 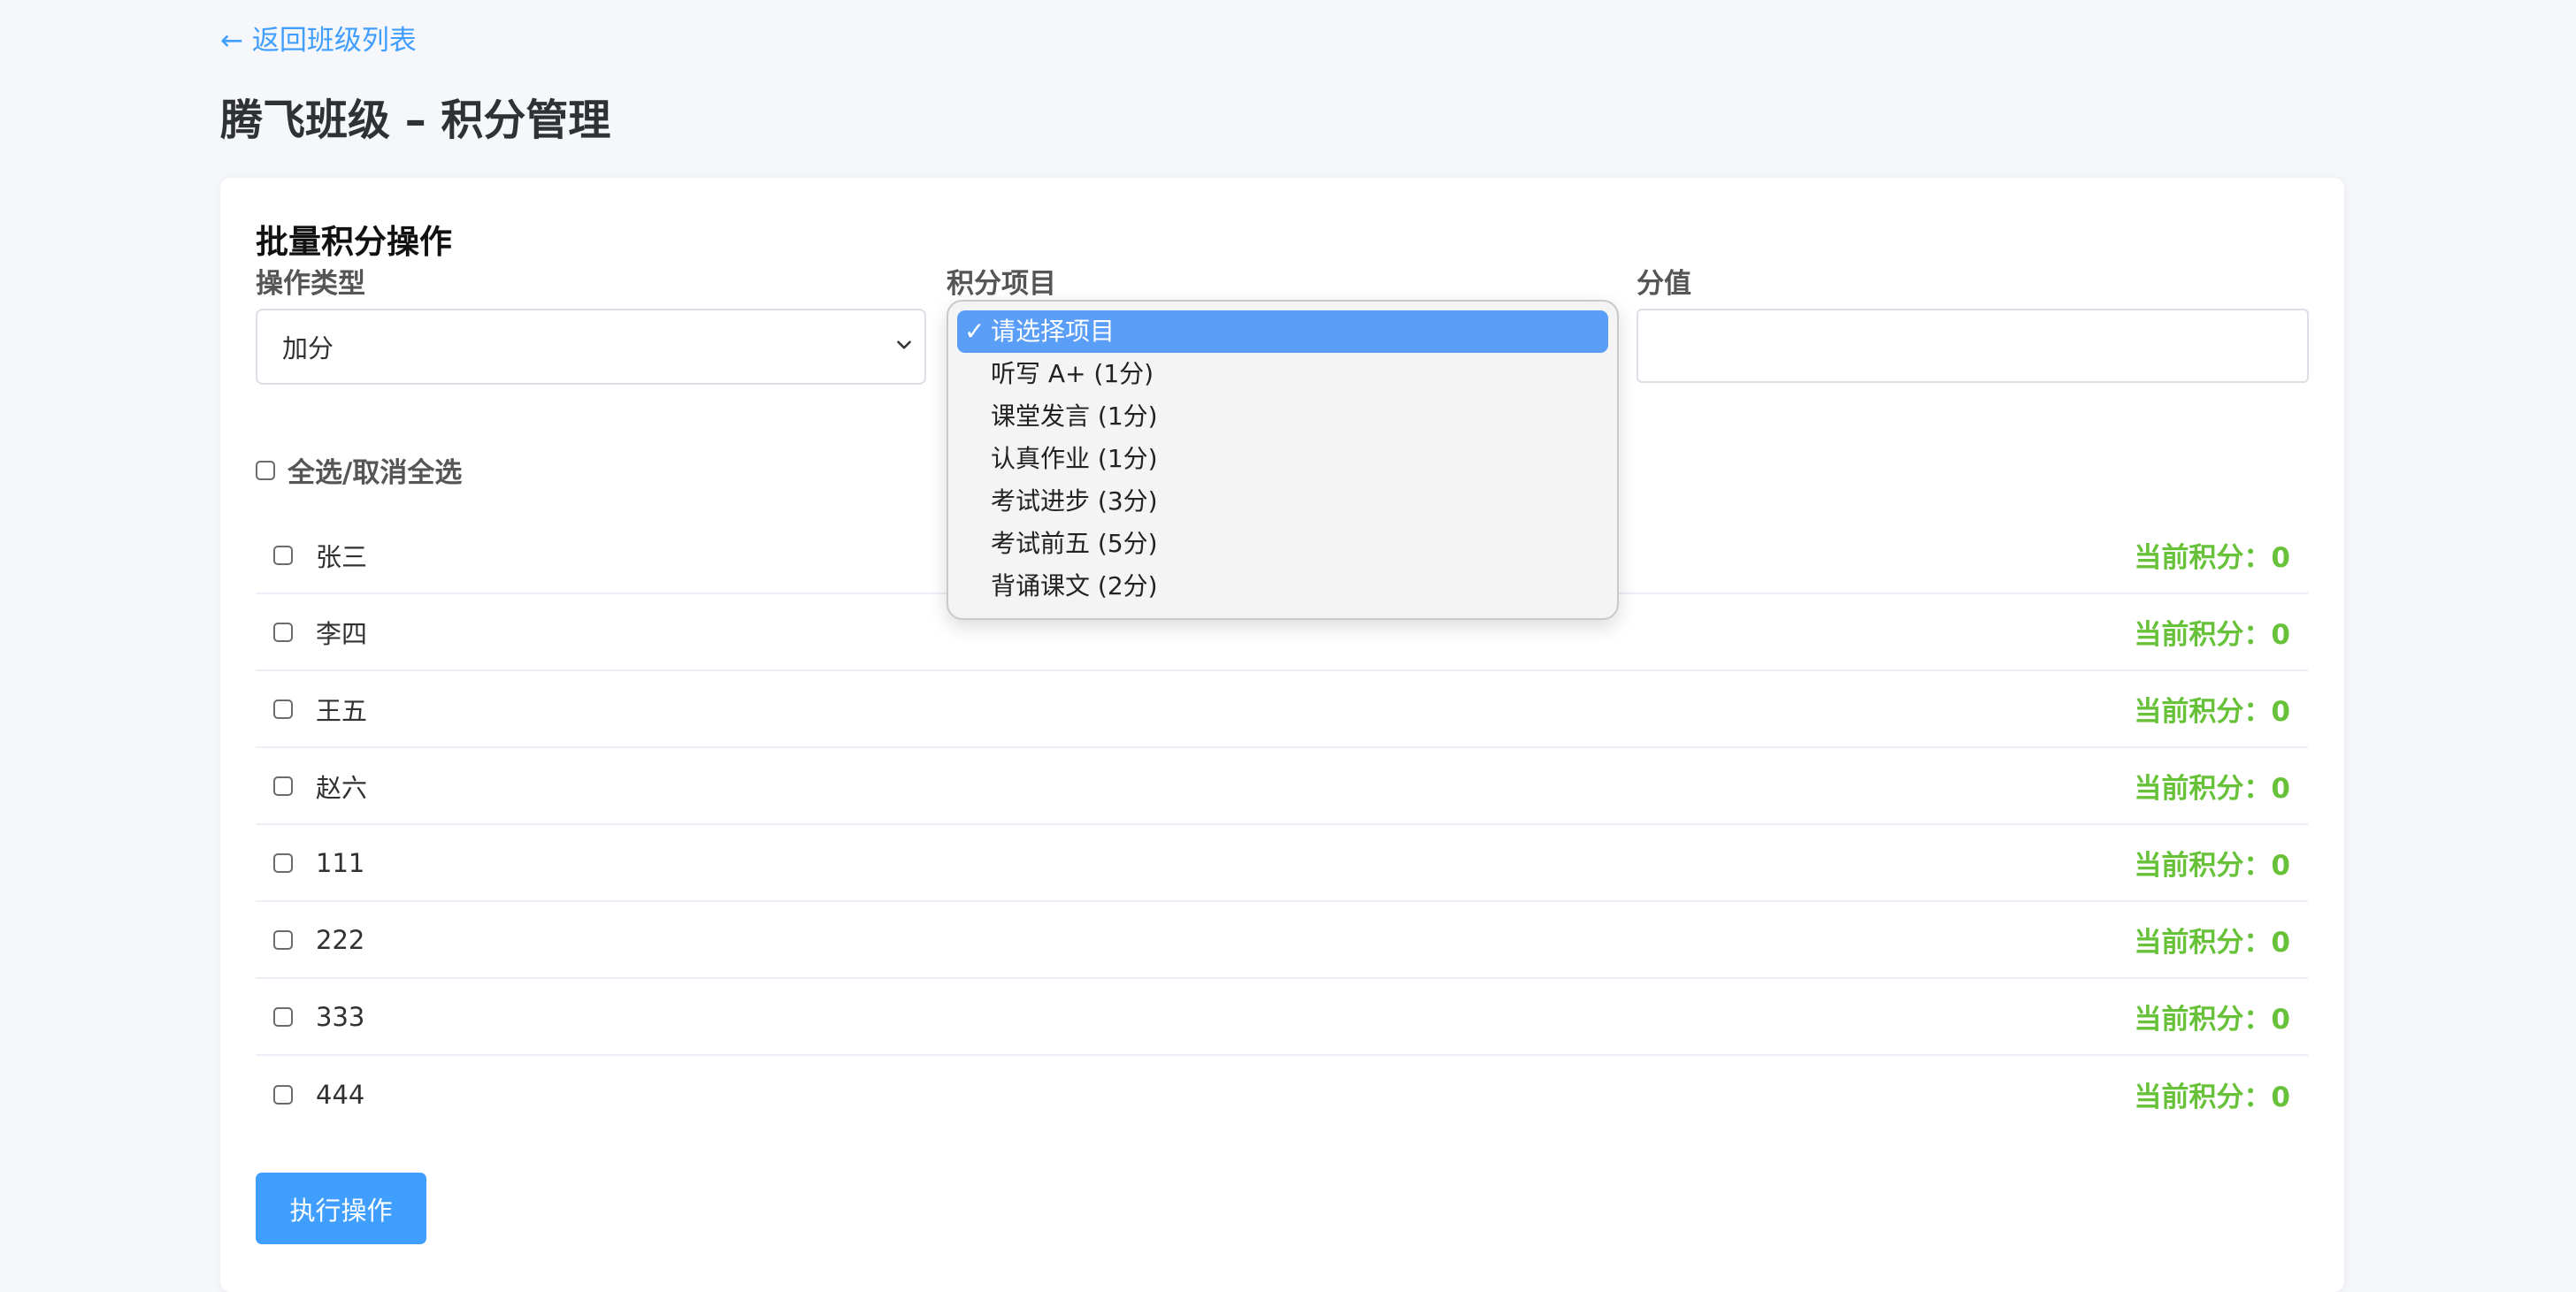 I want to click on student-row: 王五 当前积分：0, so click(x=1282, y=709).